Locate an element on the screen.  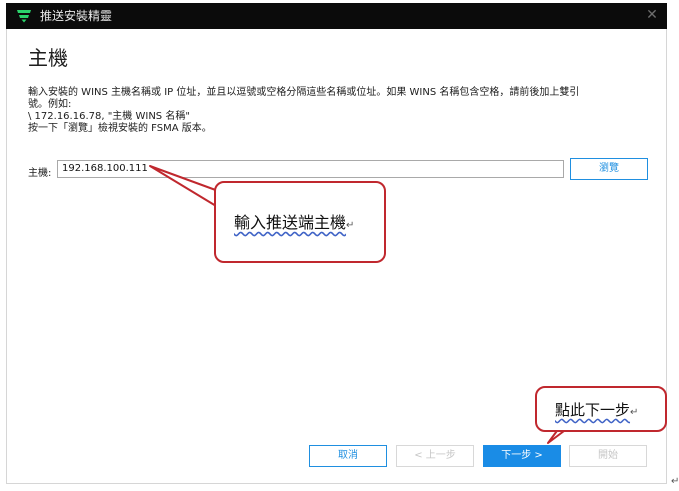
next-callout: 點此下一步↵ is located at coordinates (601, 409).